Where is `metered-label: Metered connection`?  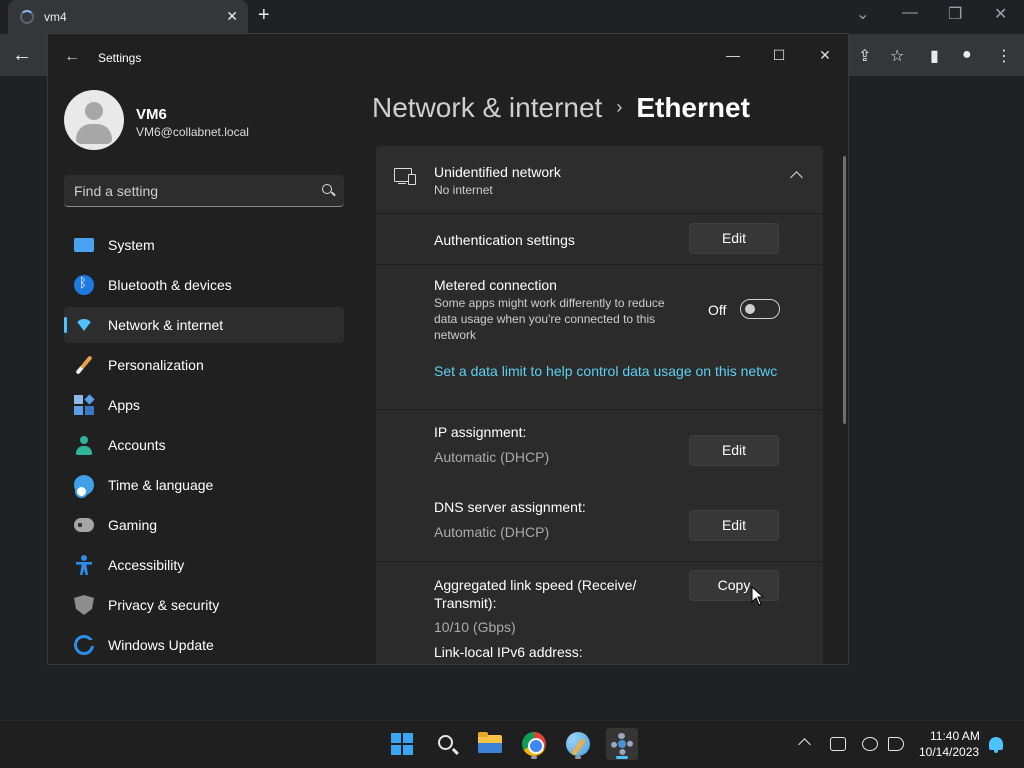
metered-label: Metered connection is located at coordinates (495, 285).